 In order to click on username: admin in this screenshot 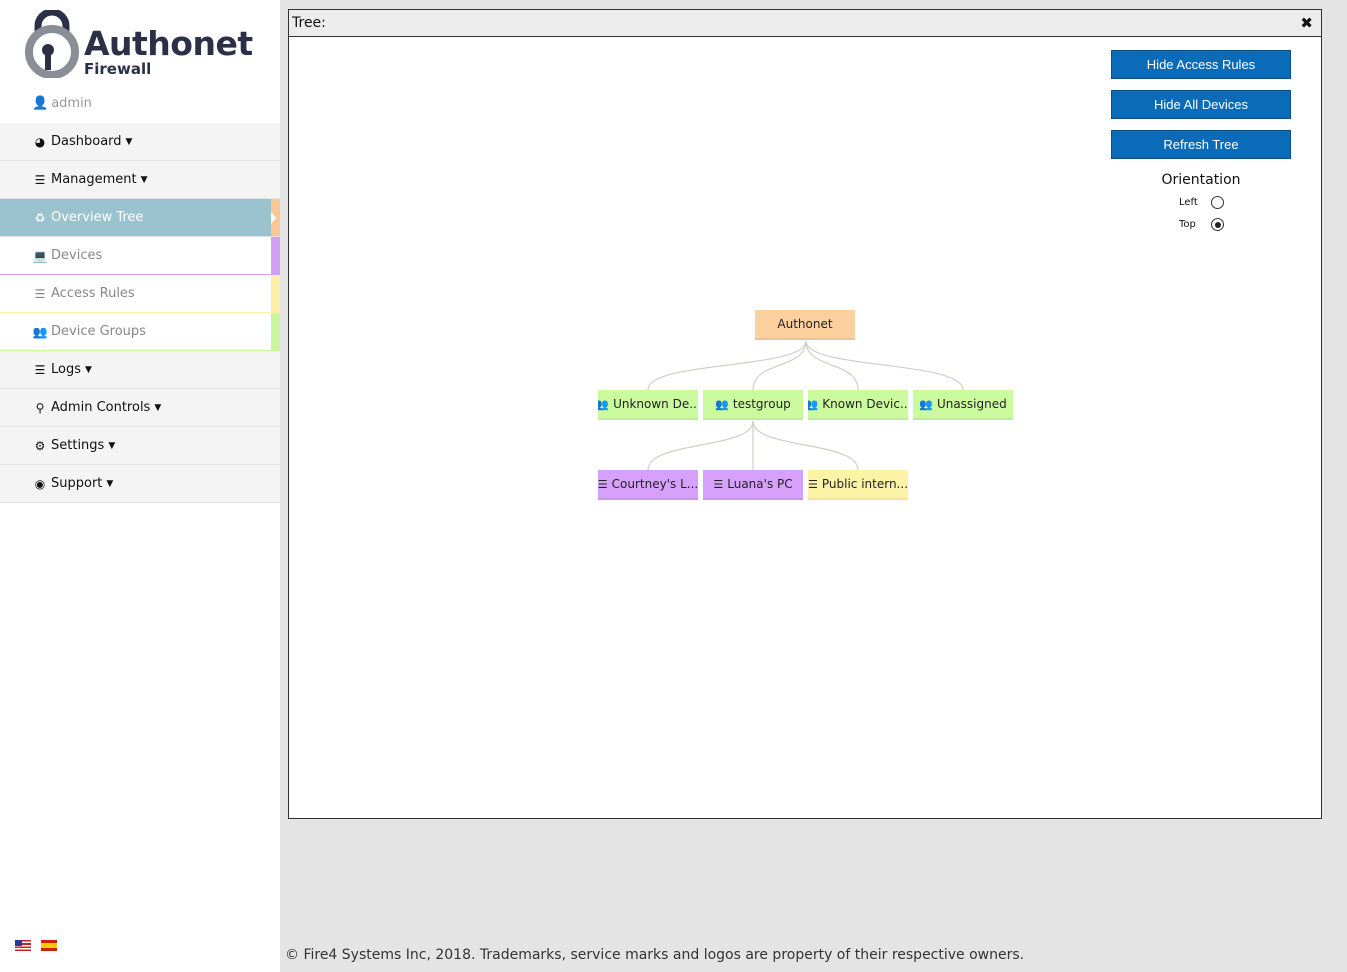, I will do `click(71, 103)`.